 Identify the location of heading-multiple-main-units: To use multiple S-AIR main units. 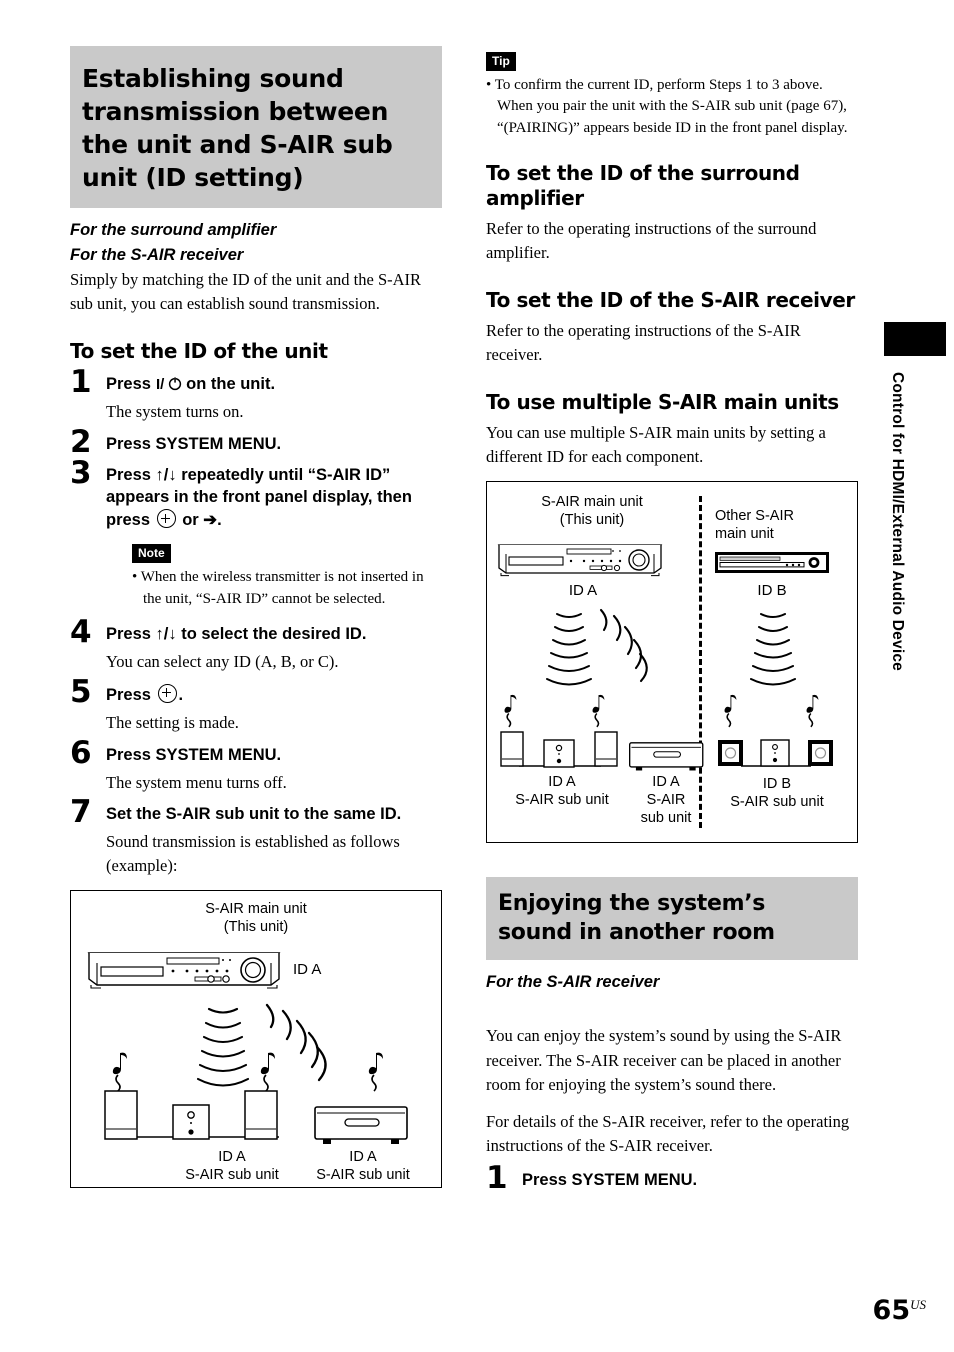
(662, 401).